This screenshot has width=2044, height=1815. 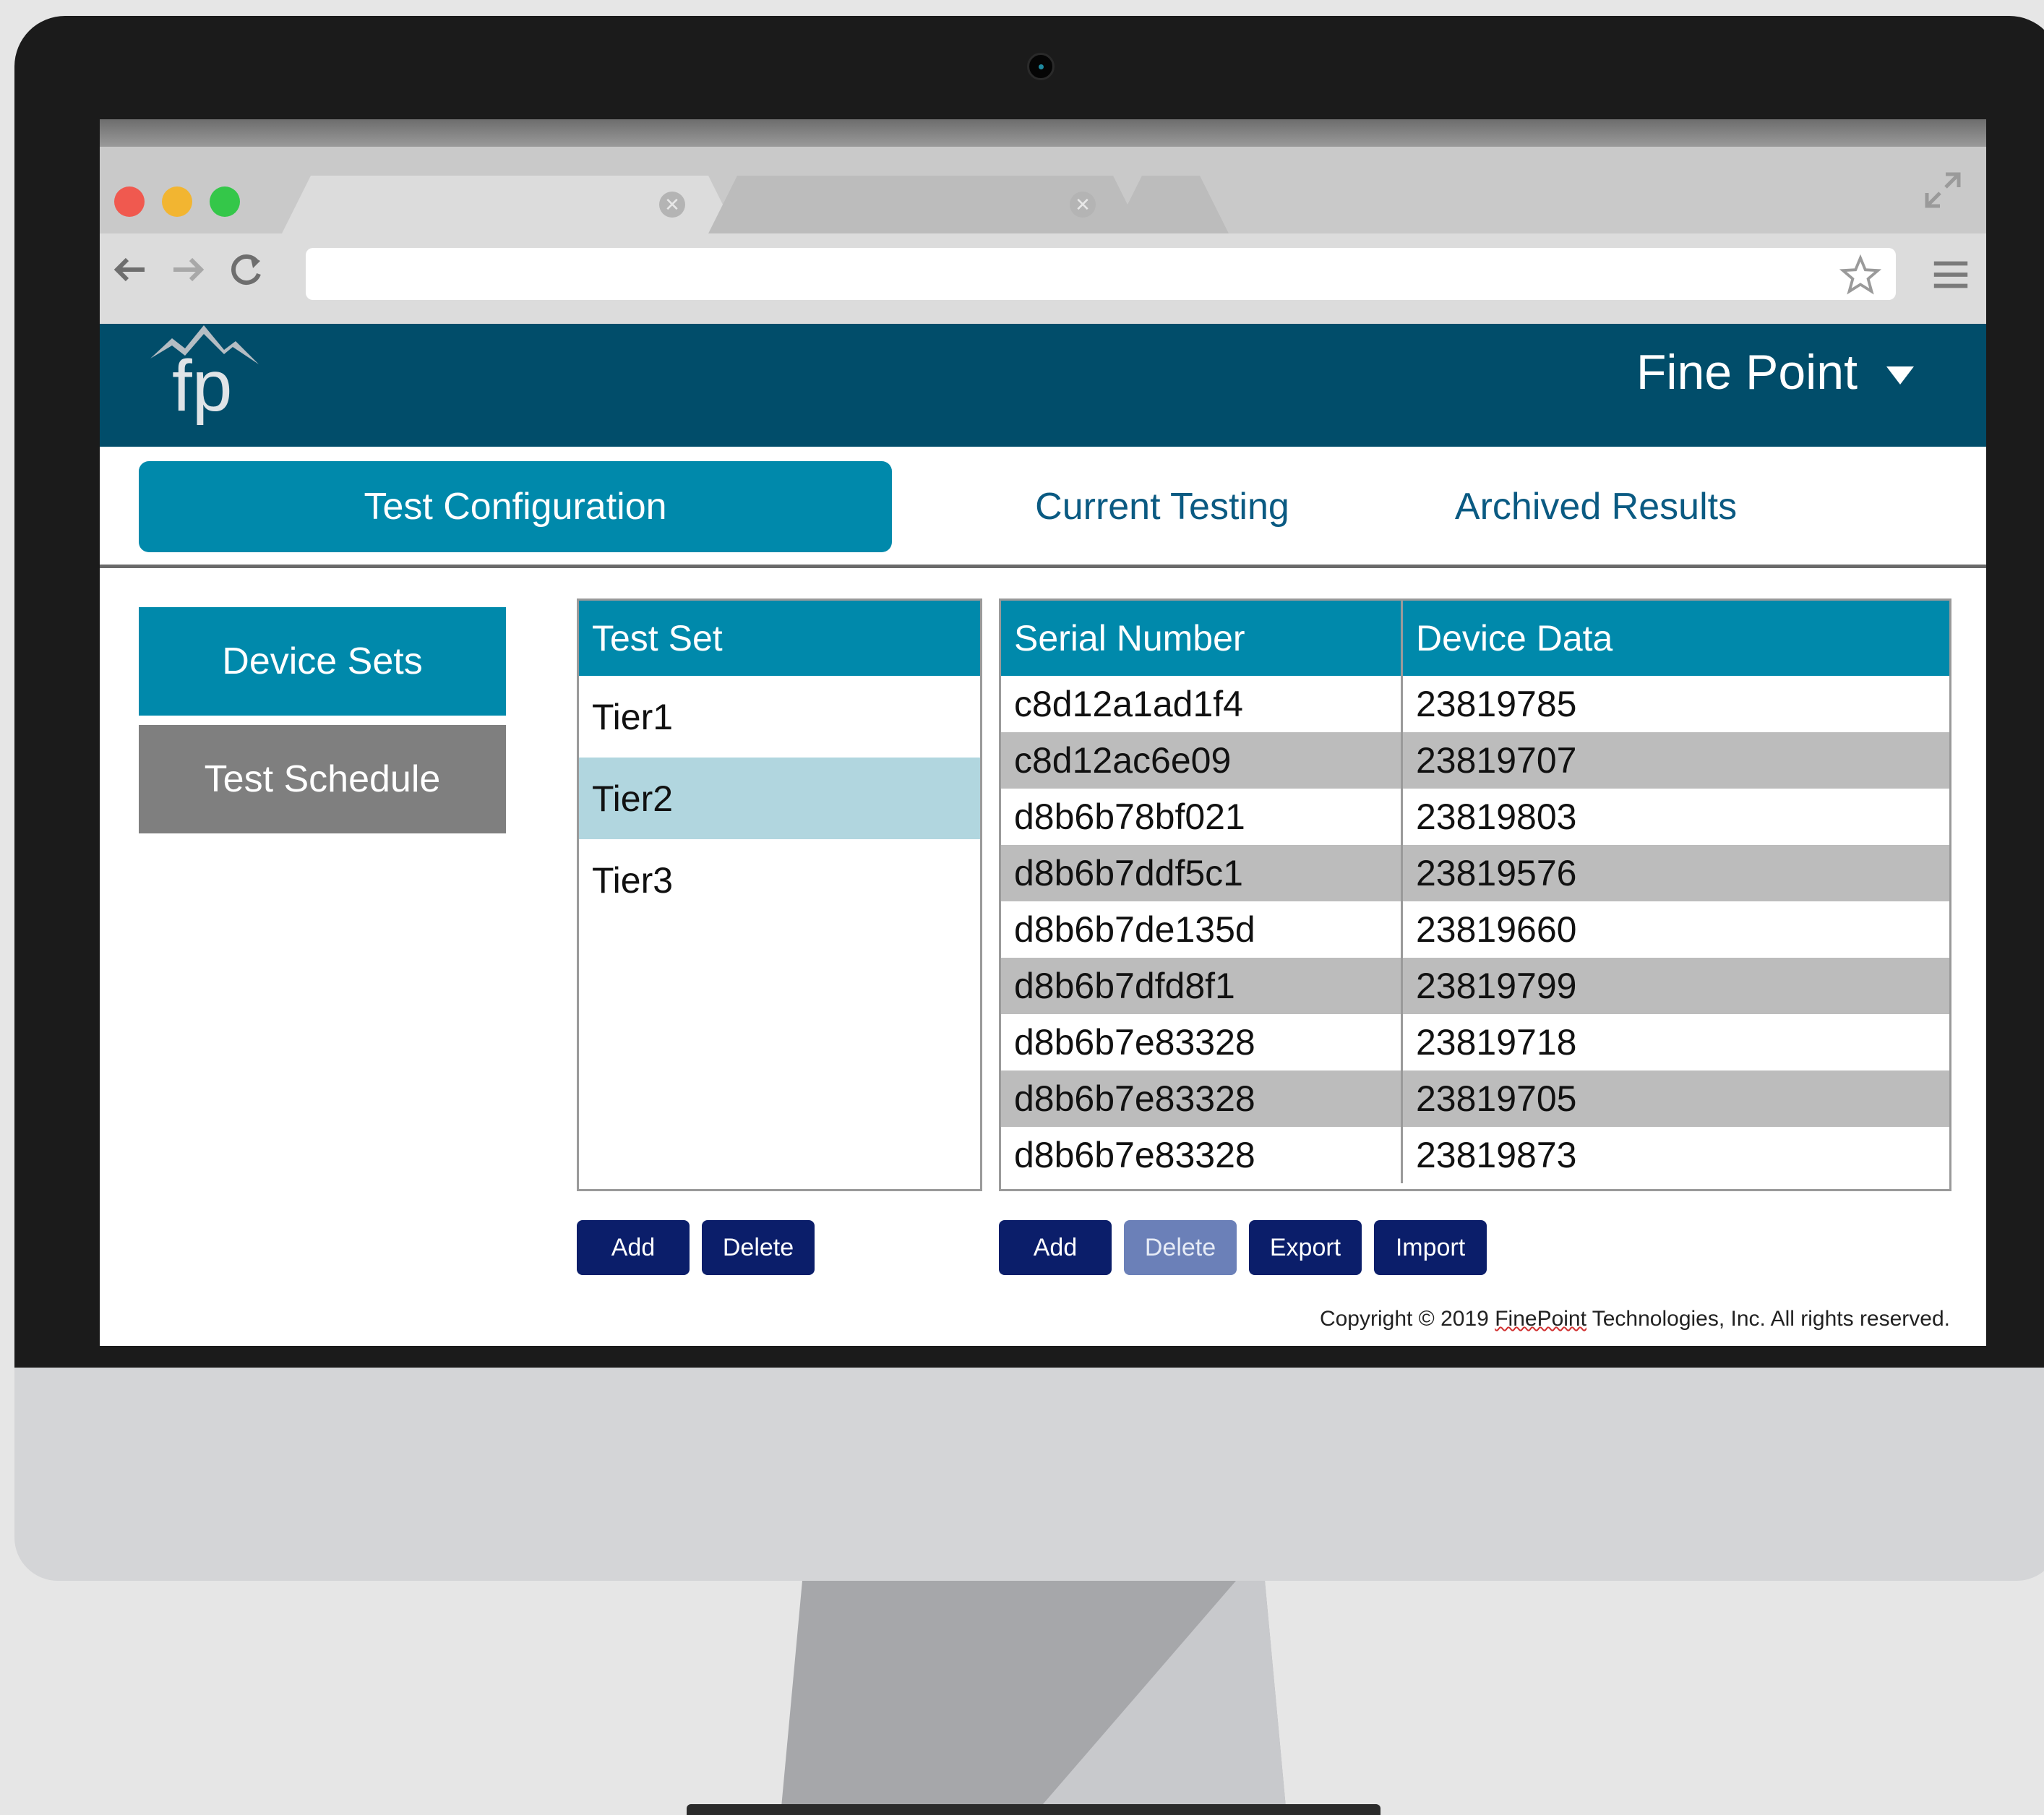 What do you see at coordinates (1496, 761) in the screenshot?
I see `device-data-cell: 23819707` at bounding box center [1496, 761].